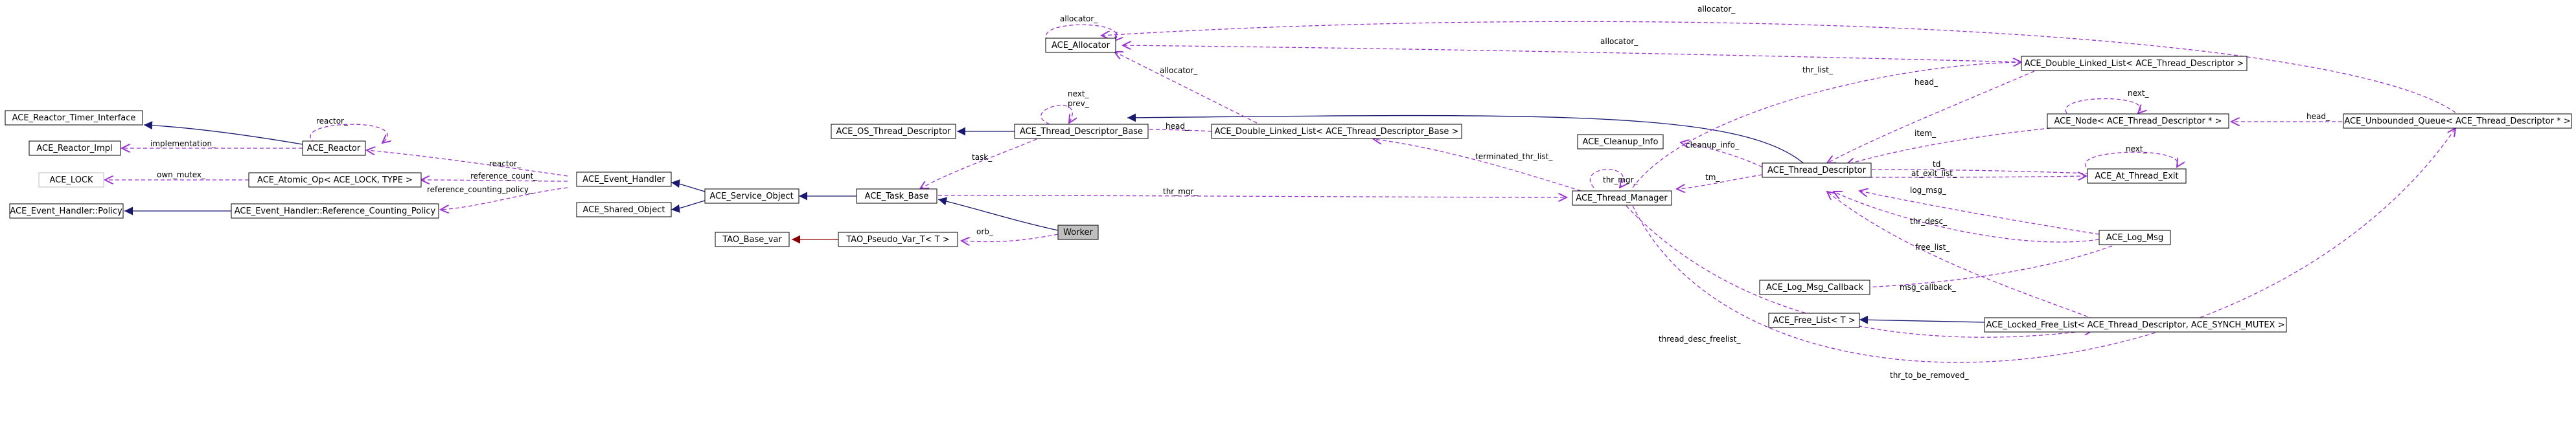  I want to click on node-reactor-impl: ACE_Reactor_Impl, so click(75, 148).